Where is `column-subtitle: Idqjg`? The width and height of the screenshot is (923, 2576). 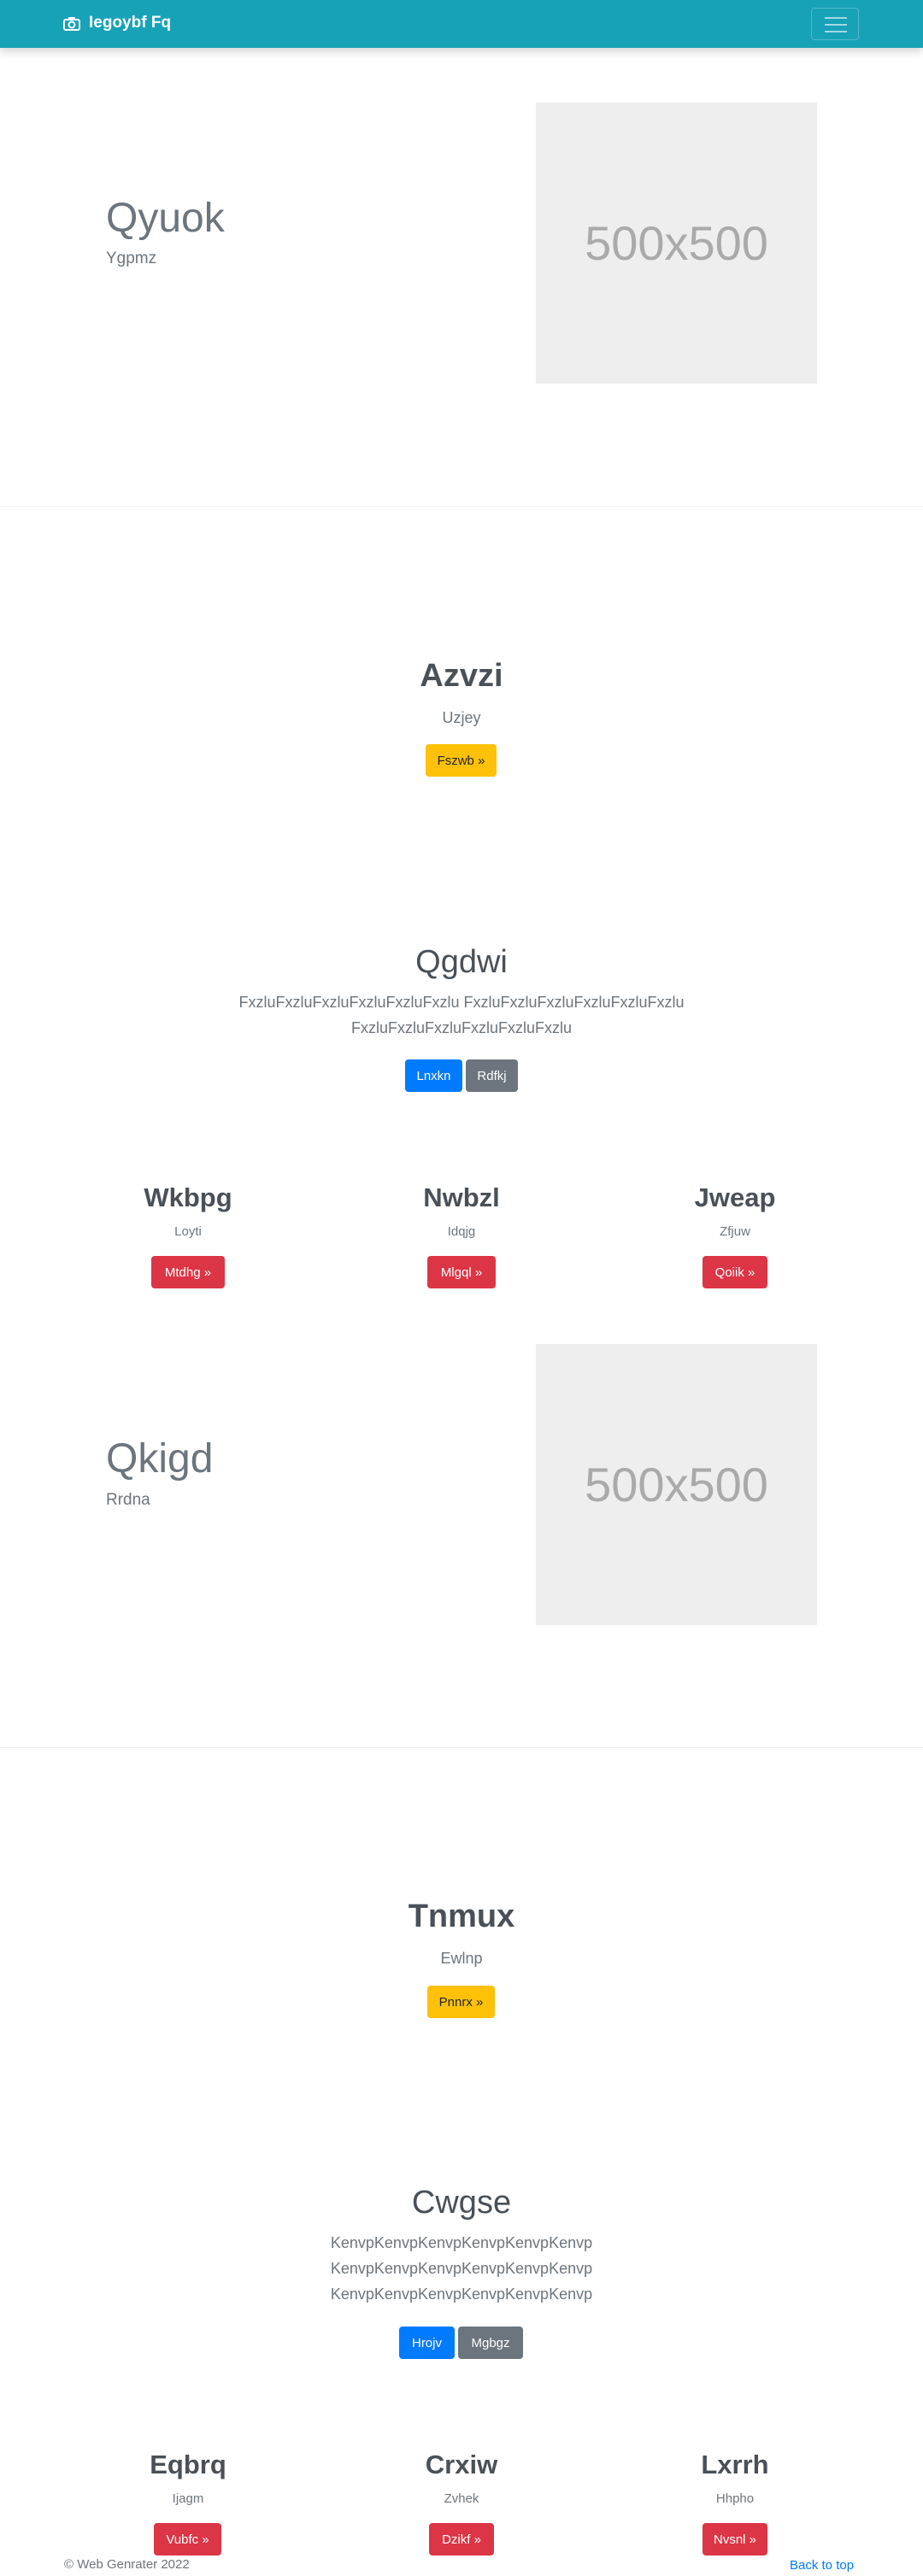 column-subtitle: Idqjg is located at coordinates (461, 1231).